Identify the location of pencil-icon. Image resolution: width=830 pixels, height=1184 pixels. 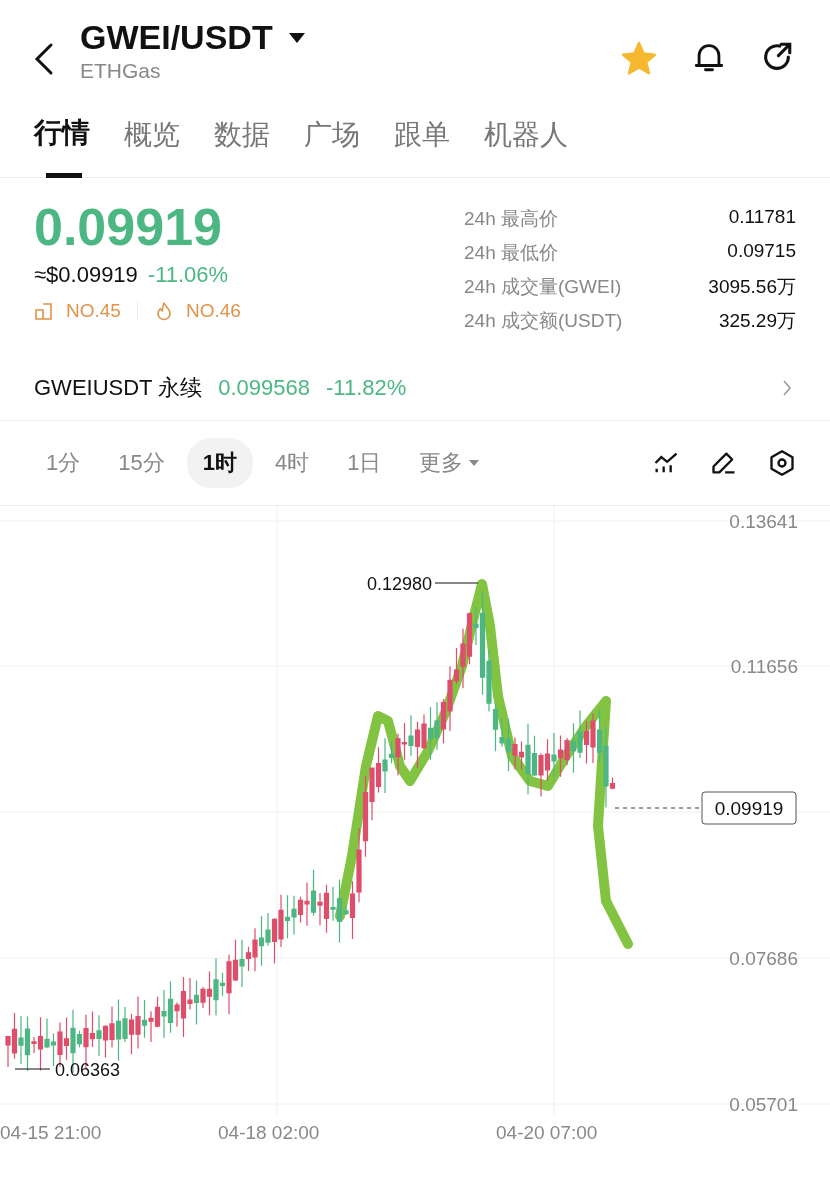
(724, 463).